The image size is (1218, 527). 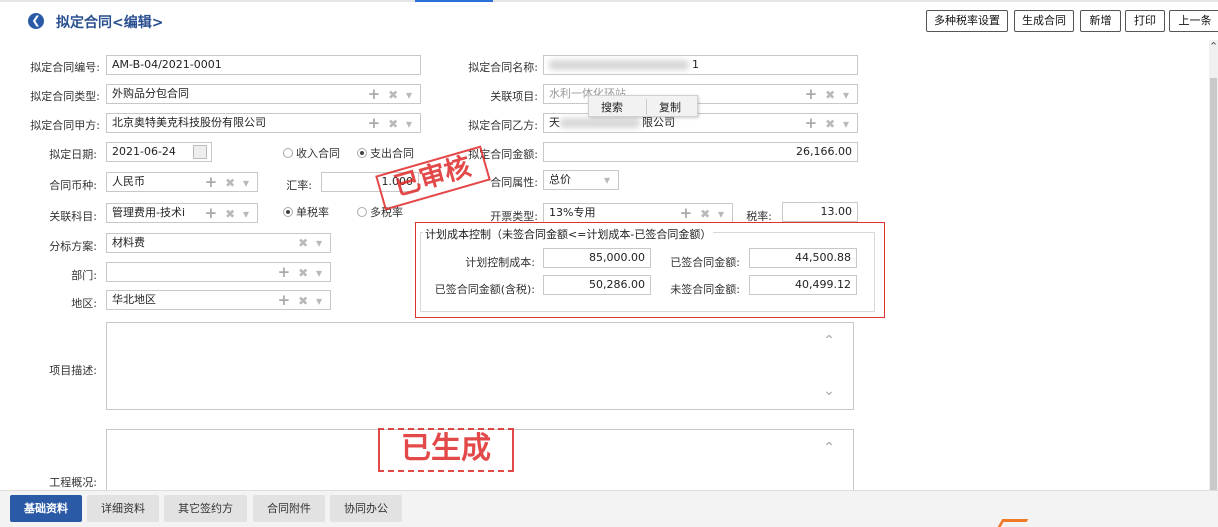 What do you see at coordinates (73, 216) in the screenshot?
I see `subject-label: 关联科目:` at bounding box center [73, 216].